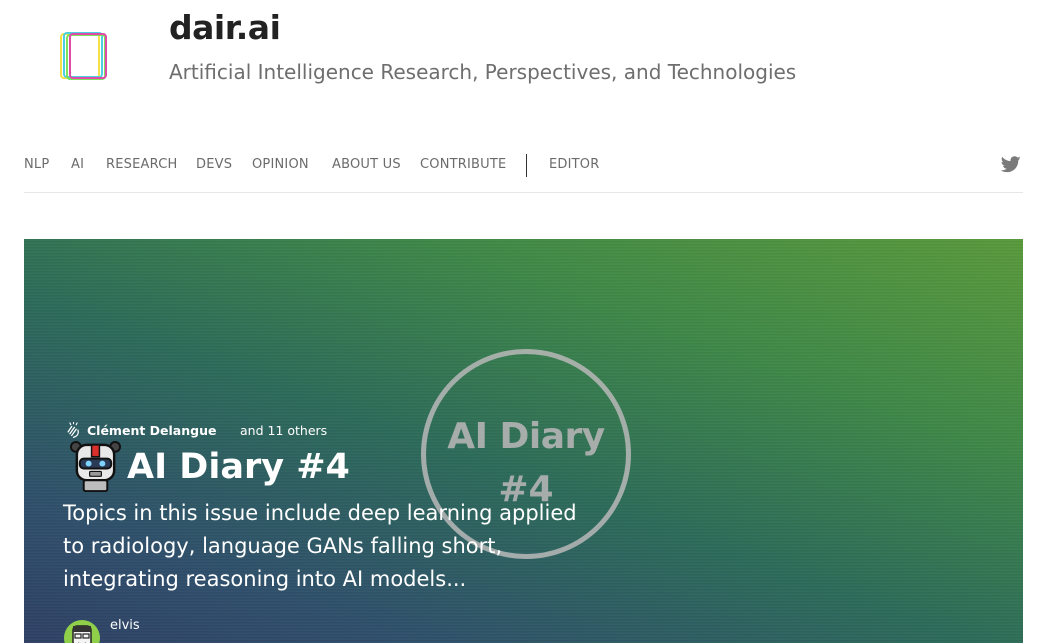  Describe the element at coordinates (77, 164) in the screenshot. I see `nav-item-ai: AI` at that location.